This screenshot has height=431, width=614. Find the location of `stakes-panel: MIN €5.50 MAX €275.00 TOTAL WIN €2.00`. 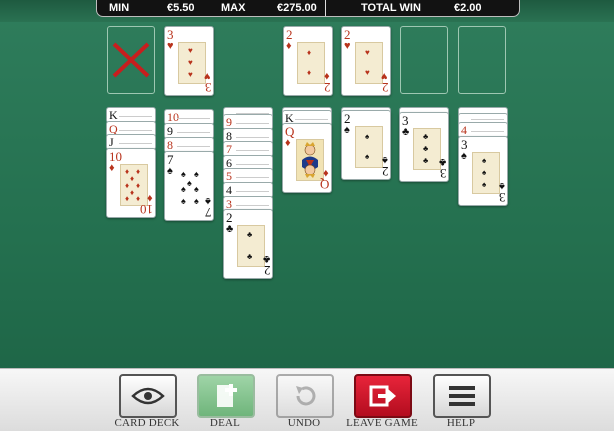

stakes-panel: MIN €5.50 MAX €275.00 TOTAL WIN €2.00 is located at coordinates (308, 8).